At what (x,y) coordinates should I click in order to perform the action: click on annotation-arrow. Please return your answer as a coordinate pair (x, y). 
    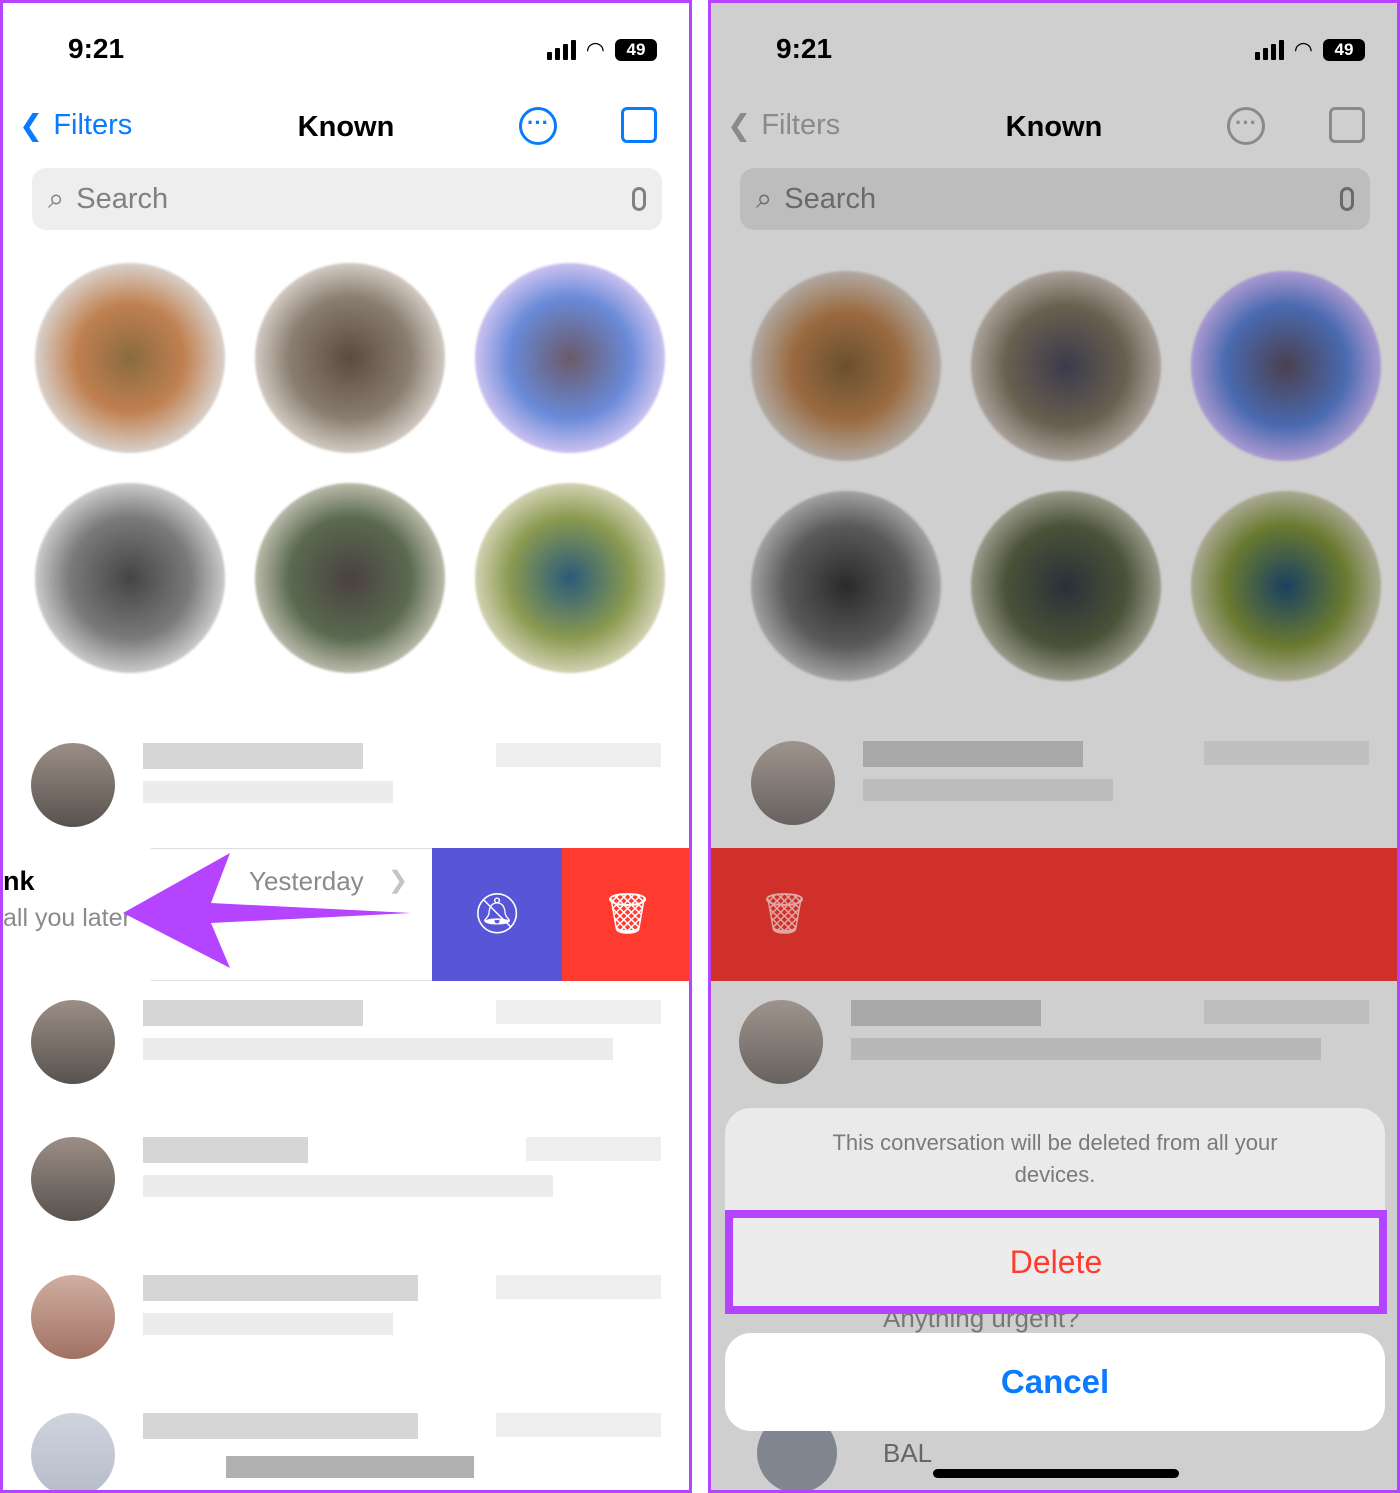
    Looking at the image, I should click on (267, 910).